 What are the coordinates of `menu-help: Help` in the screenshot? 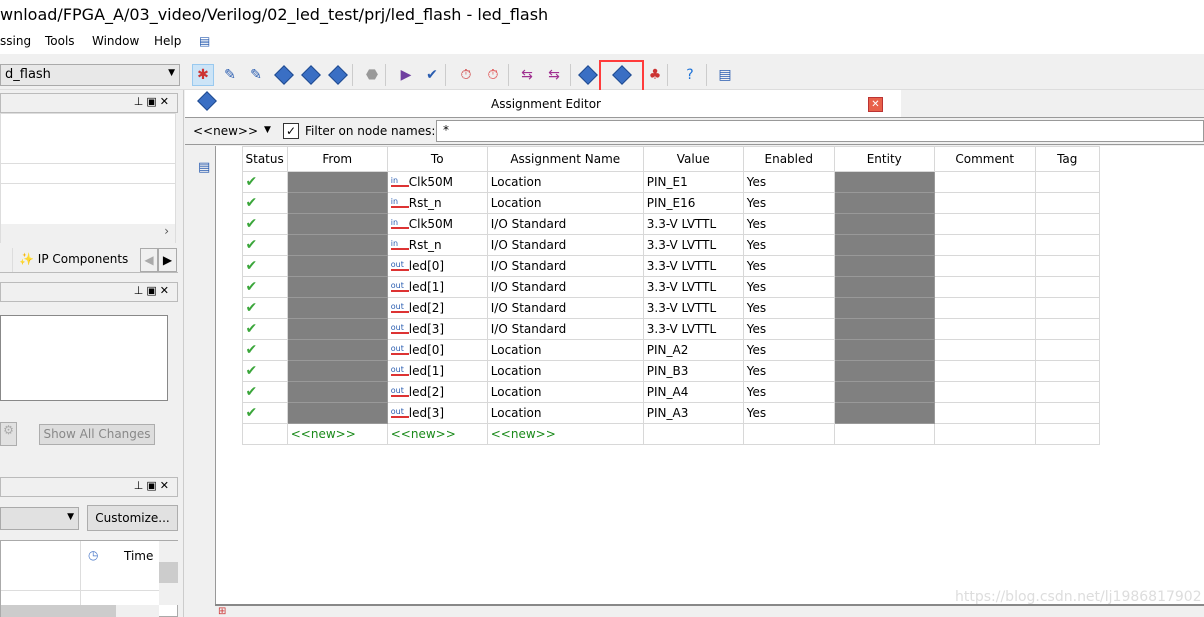 It's located at (167, 41).